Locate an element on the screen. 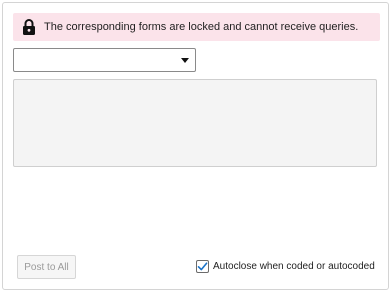 The width and height of the screenshot is (391, 292). autoclose-checkbox is located at coordinates (202, 266).